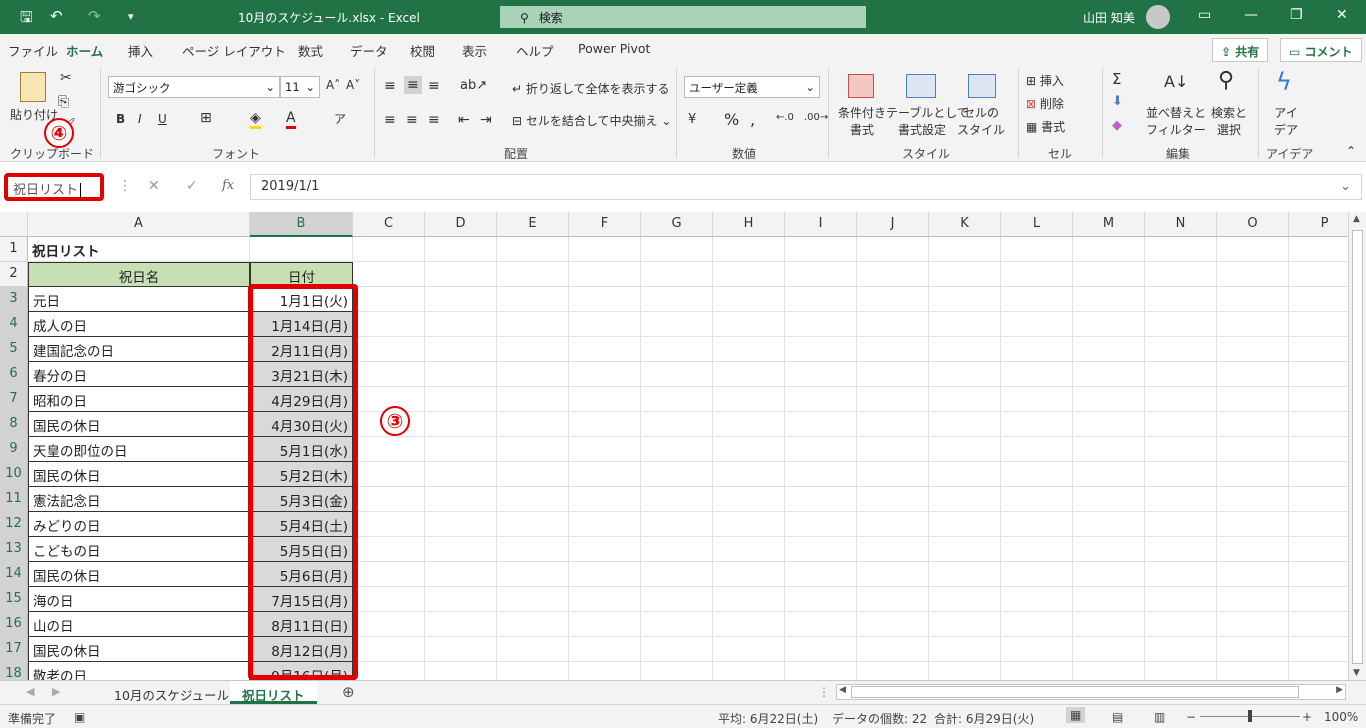 The height and width of the screenshot is (728, 1366). Describe the element at coordinates (390, 86) in the screenshot. I see `align-top-icon: ≡` at that location.